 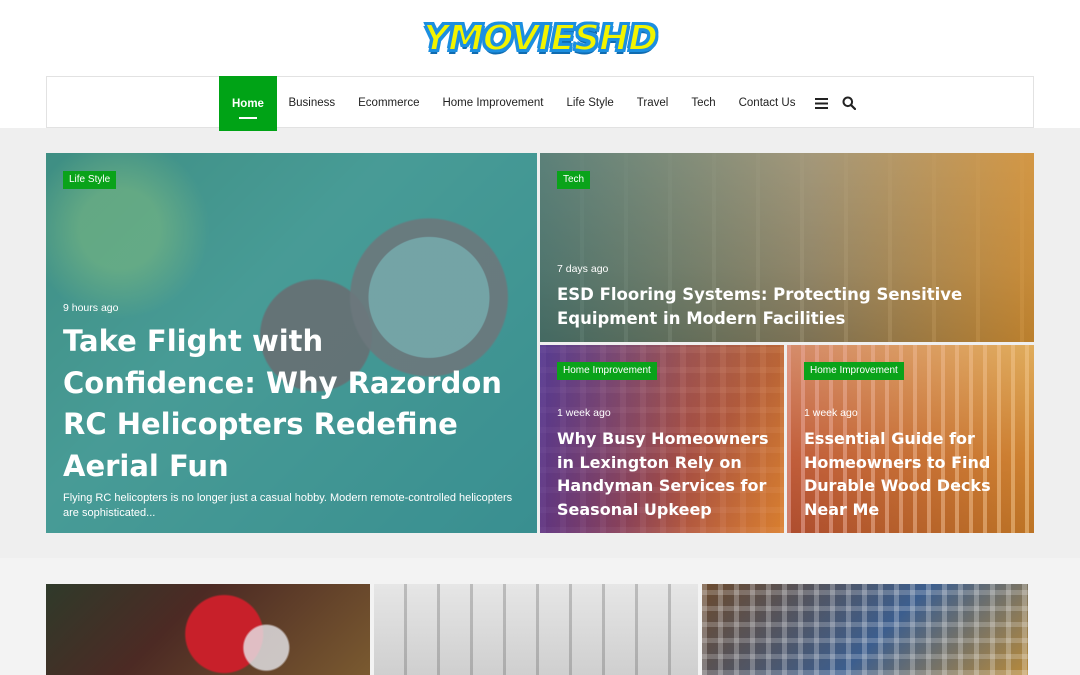 I want to click on post-time: 9 hours ago, so click(x=91, y=308).